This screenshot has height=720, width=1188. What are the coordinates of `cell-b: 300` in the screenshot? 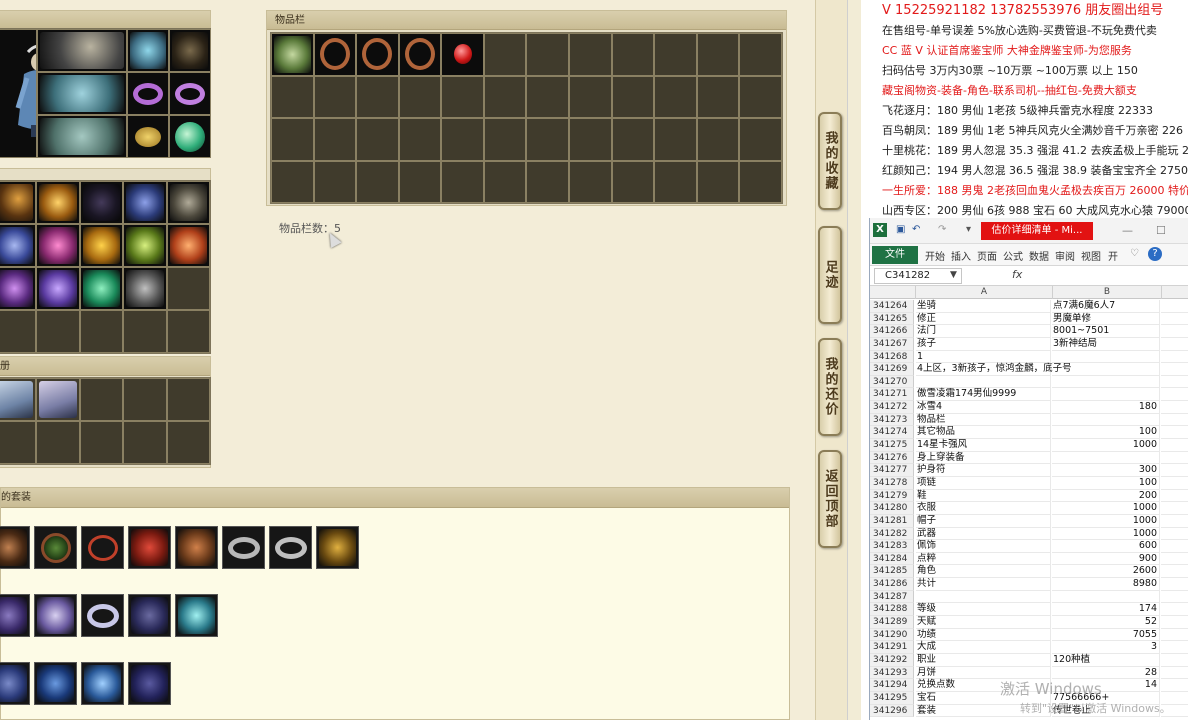 It's located at (1106, 470).